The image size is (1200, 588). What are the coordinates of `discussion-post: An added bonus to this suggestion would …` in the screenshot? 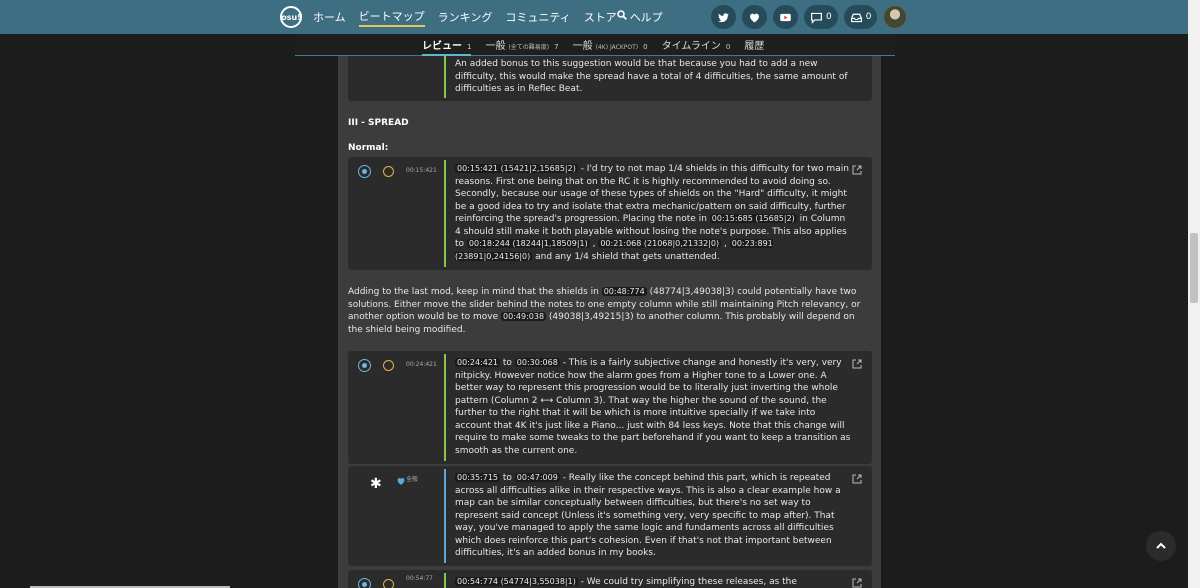 It's located at (610, 78).